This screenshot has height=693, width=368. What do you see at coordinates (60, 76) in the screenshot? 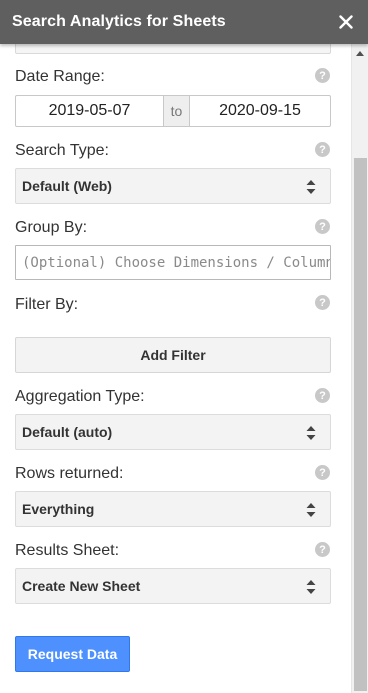
I see `date-range-label: Date Range:` at bounding box center [60, 76].